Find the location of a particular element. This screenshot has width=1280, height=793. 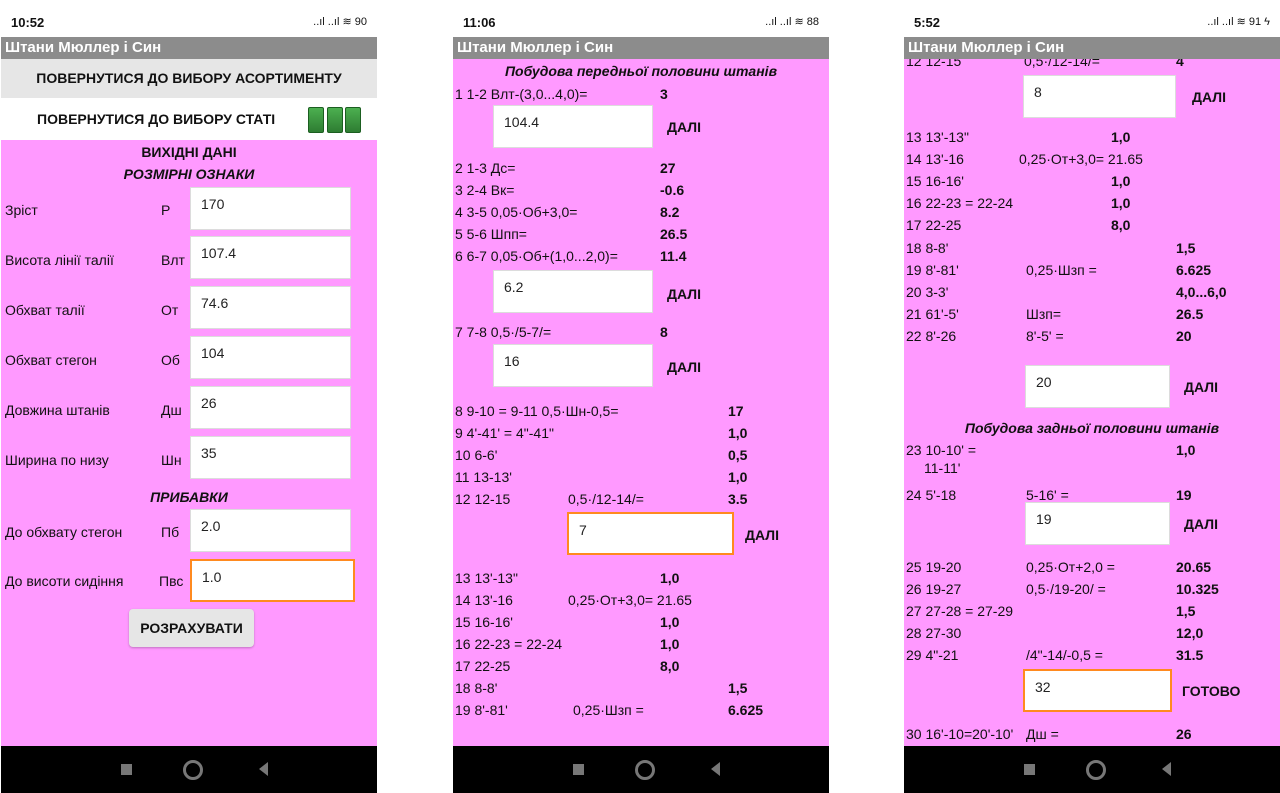

row-21-value: 26.5 is located at coordinates (1190, 314).